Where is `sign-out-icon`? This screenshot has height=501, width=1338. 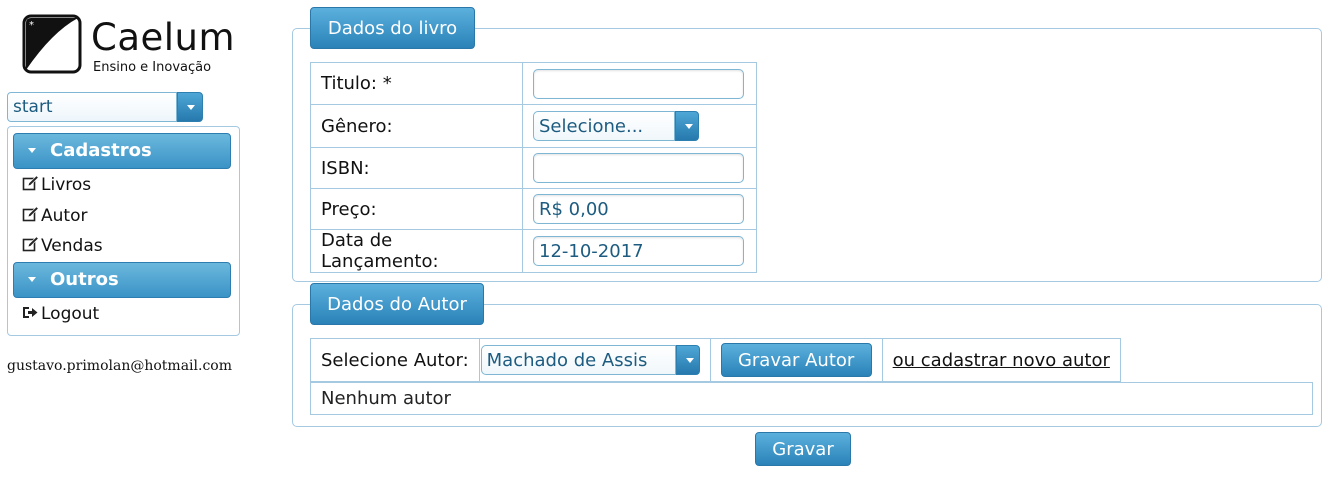
sign-out-icon is located at coordinates (30, 312).